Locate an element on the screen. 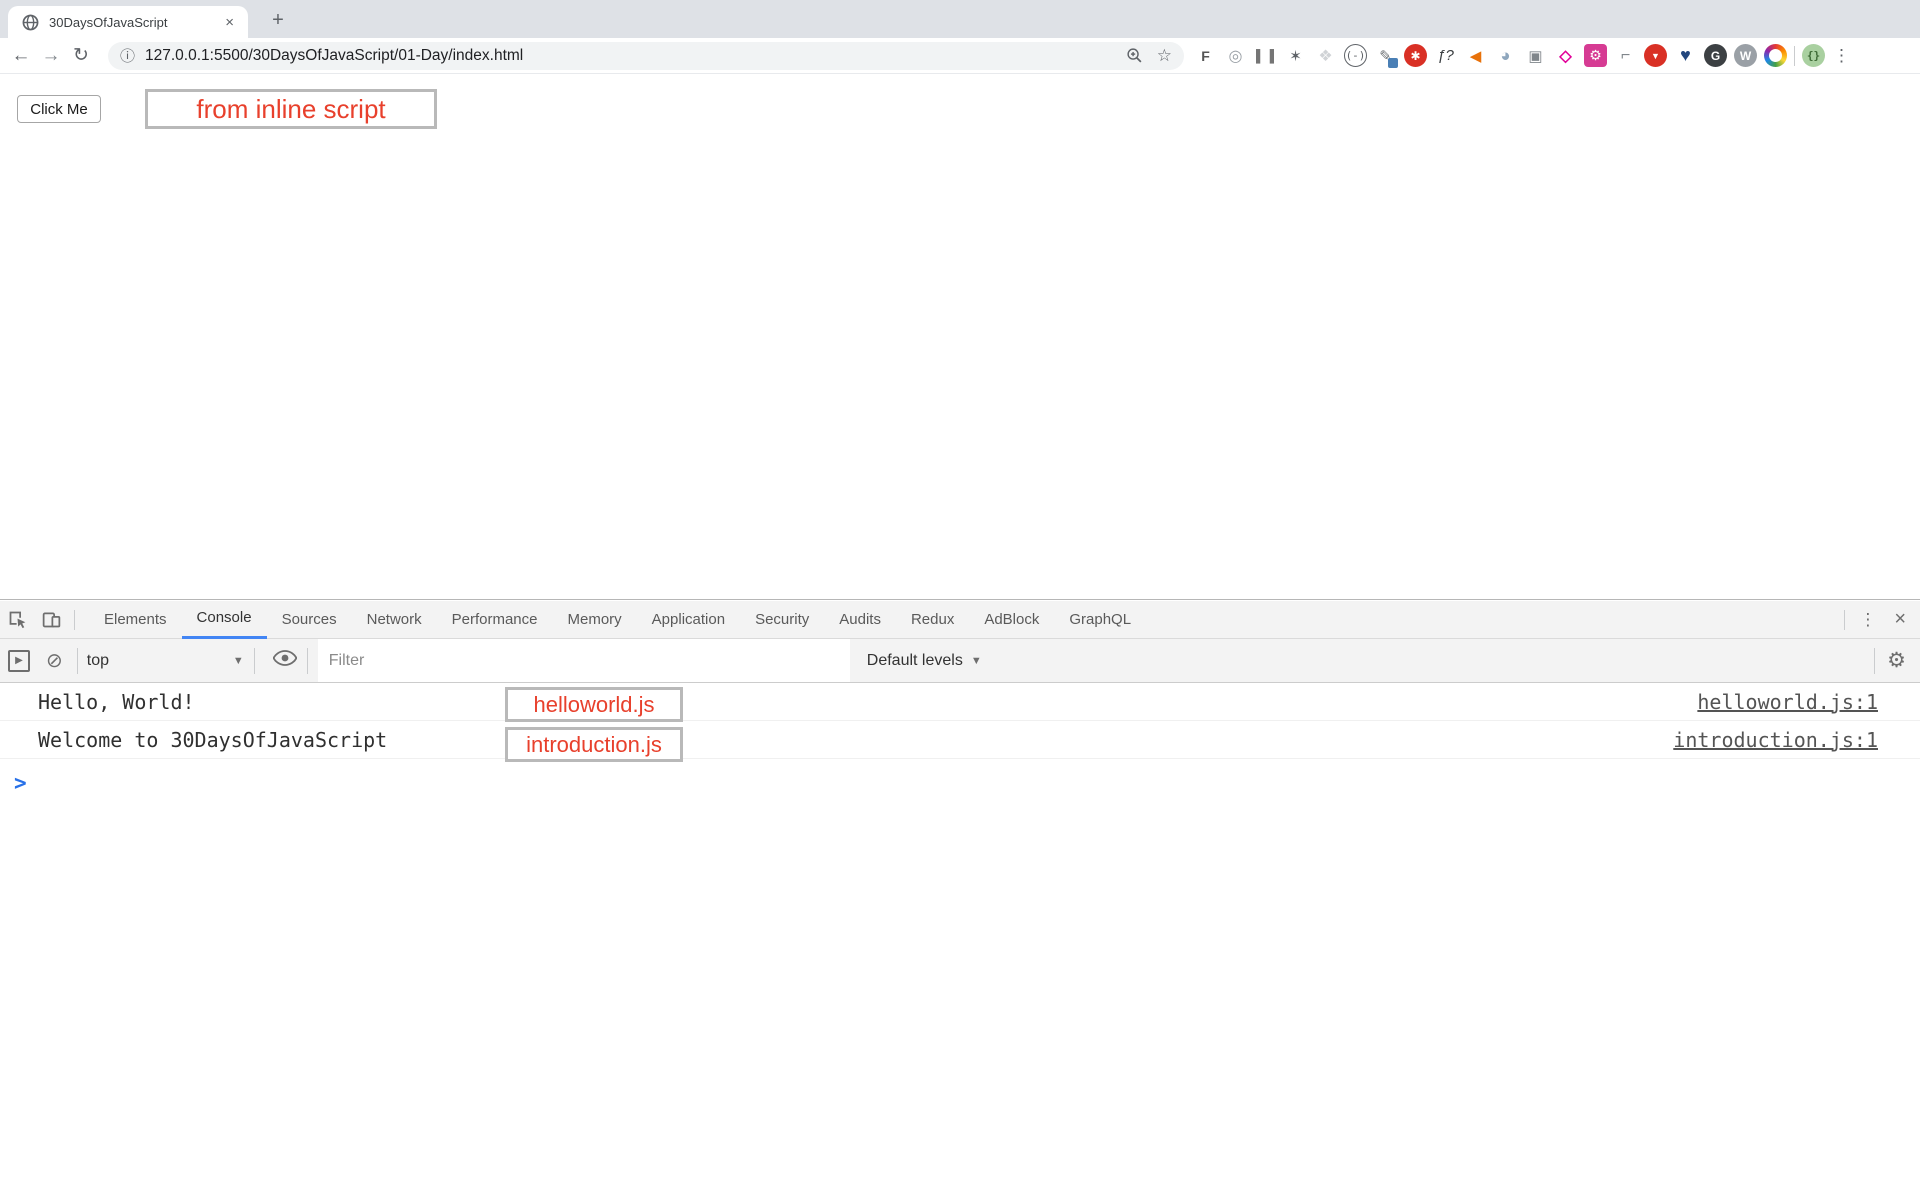 Image resolution: width=1920 pixels, height=1201 pixels. inline-script-annotation-text: from inline script is located at coordinates (291, 108).